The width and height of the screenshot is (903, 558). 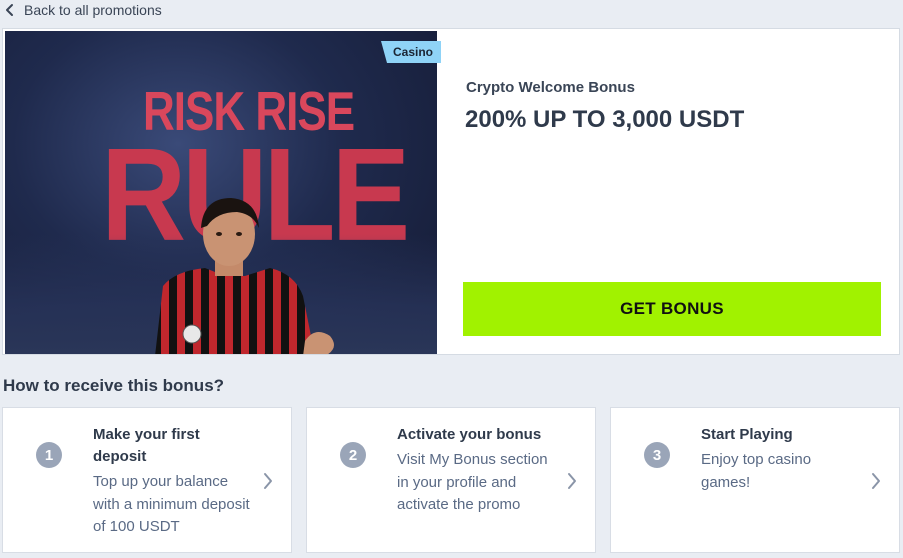 What do you see at coordinates (469, 434) in the screenshot?
I see `step-title: Activate your bonus` at bounding box center [469, 434].